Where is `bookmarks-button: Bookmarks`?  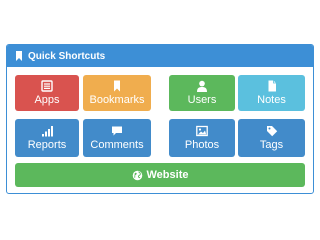 bookmarks-button: Bookmarks is located at coordinates (117, 93).